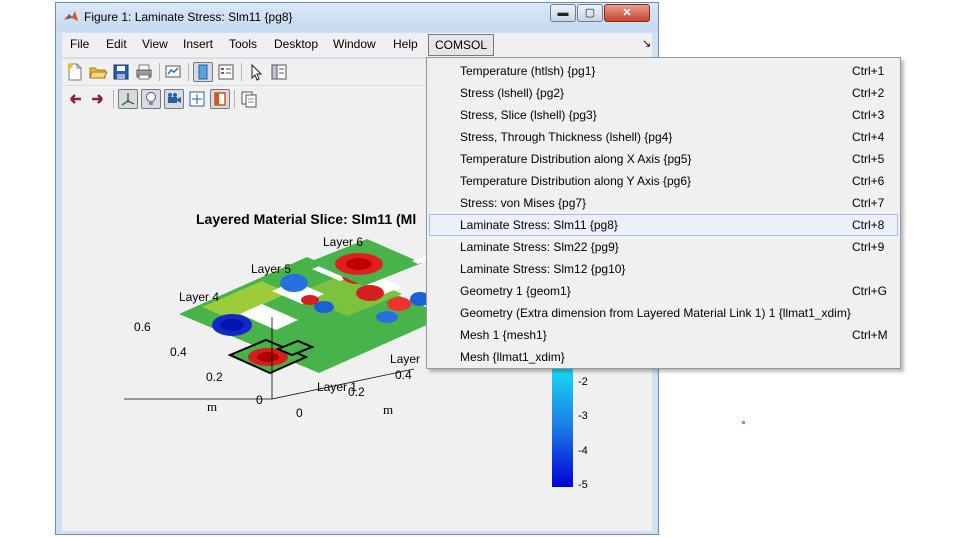 The height and width of the screenshot is (537, 954). Describe the element at coordinates (563, 13) in the screenshot. I see `minimize-button: ▬` at that location.